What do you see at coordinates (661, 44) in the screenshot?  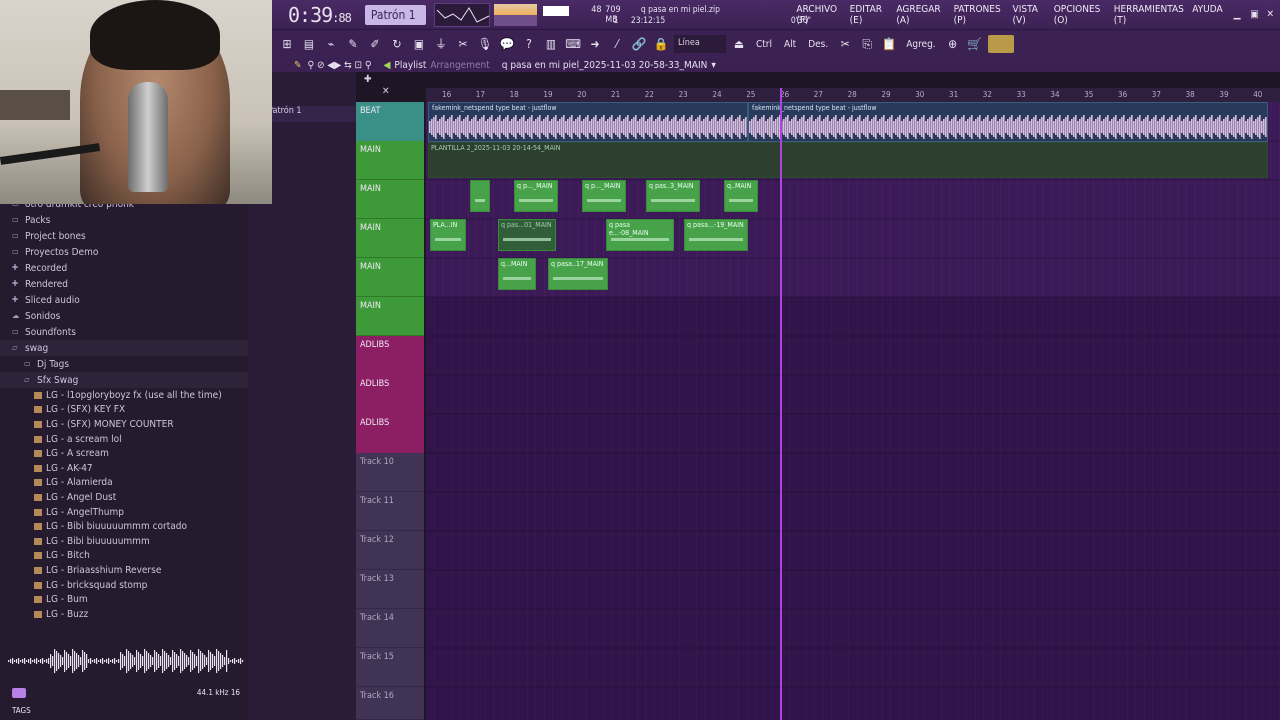 I see `lock-icon: 🔒` at bounding box center [661, 44].